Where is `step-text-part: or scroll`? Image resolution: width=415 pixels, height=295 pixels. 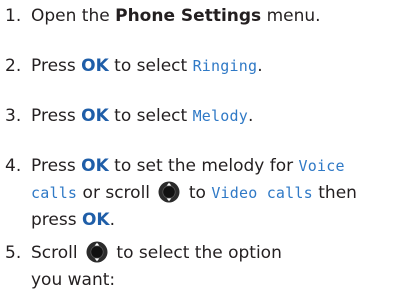 step-text-part: or scroll is located at coordinates (116, 193).